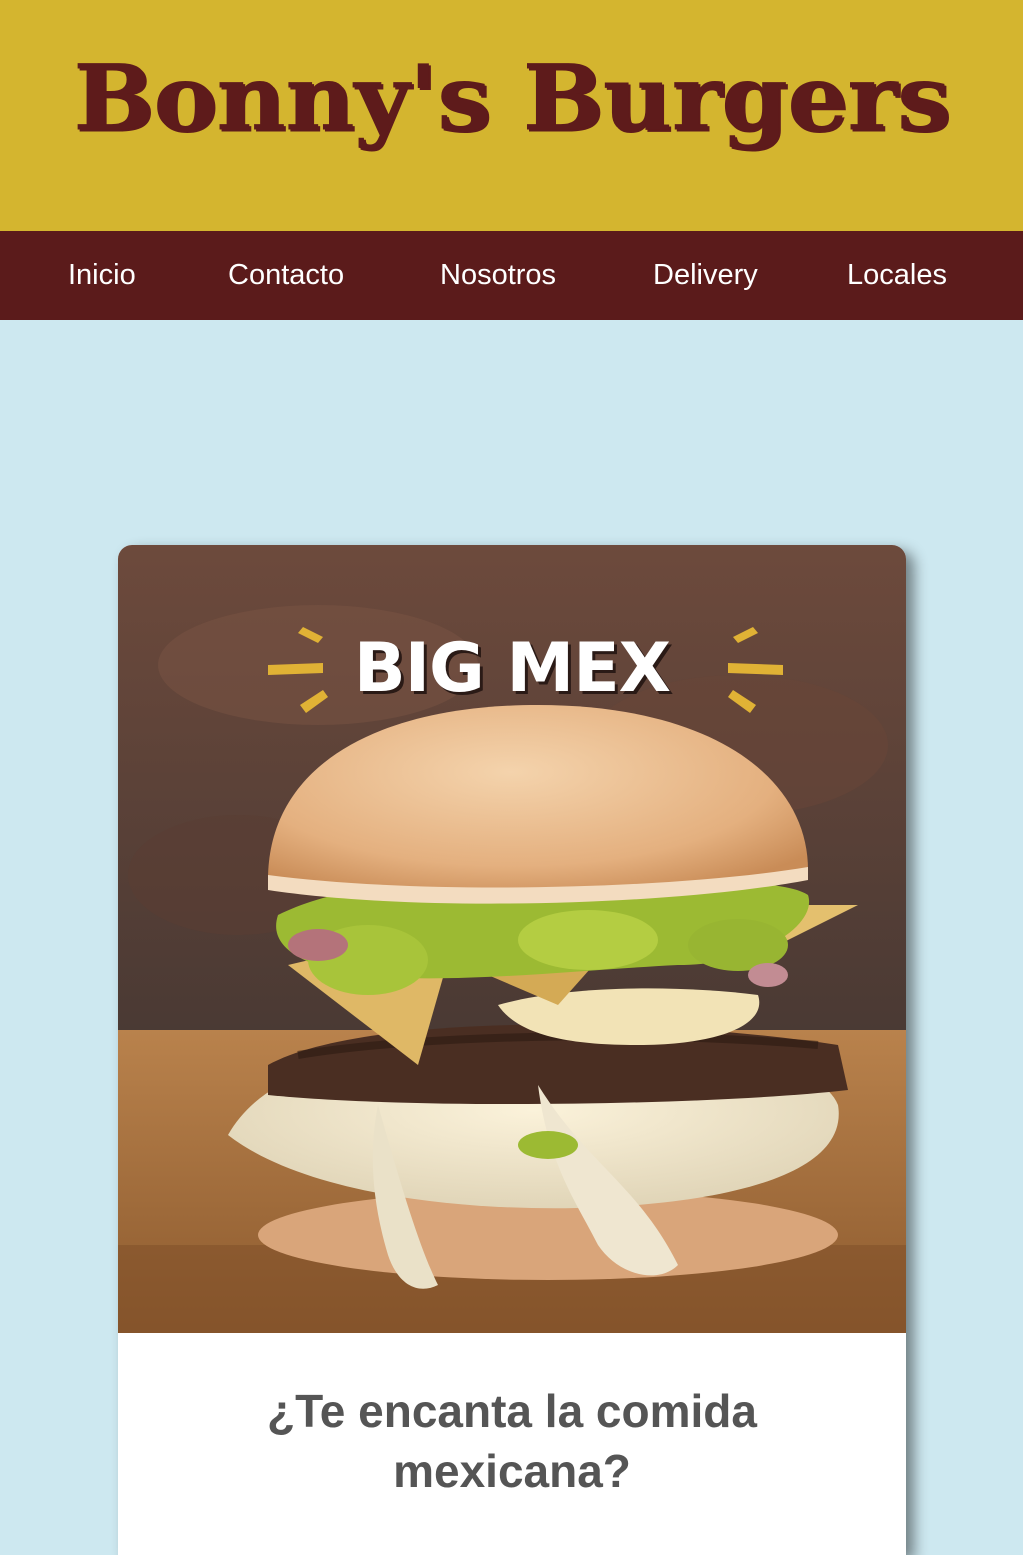 This screenshot has width=1023, height=1555. Describe the element at coordinates (102, 275) in the screenshot. I see `nav-item-inicio: Inicio` at that location.